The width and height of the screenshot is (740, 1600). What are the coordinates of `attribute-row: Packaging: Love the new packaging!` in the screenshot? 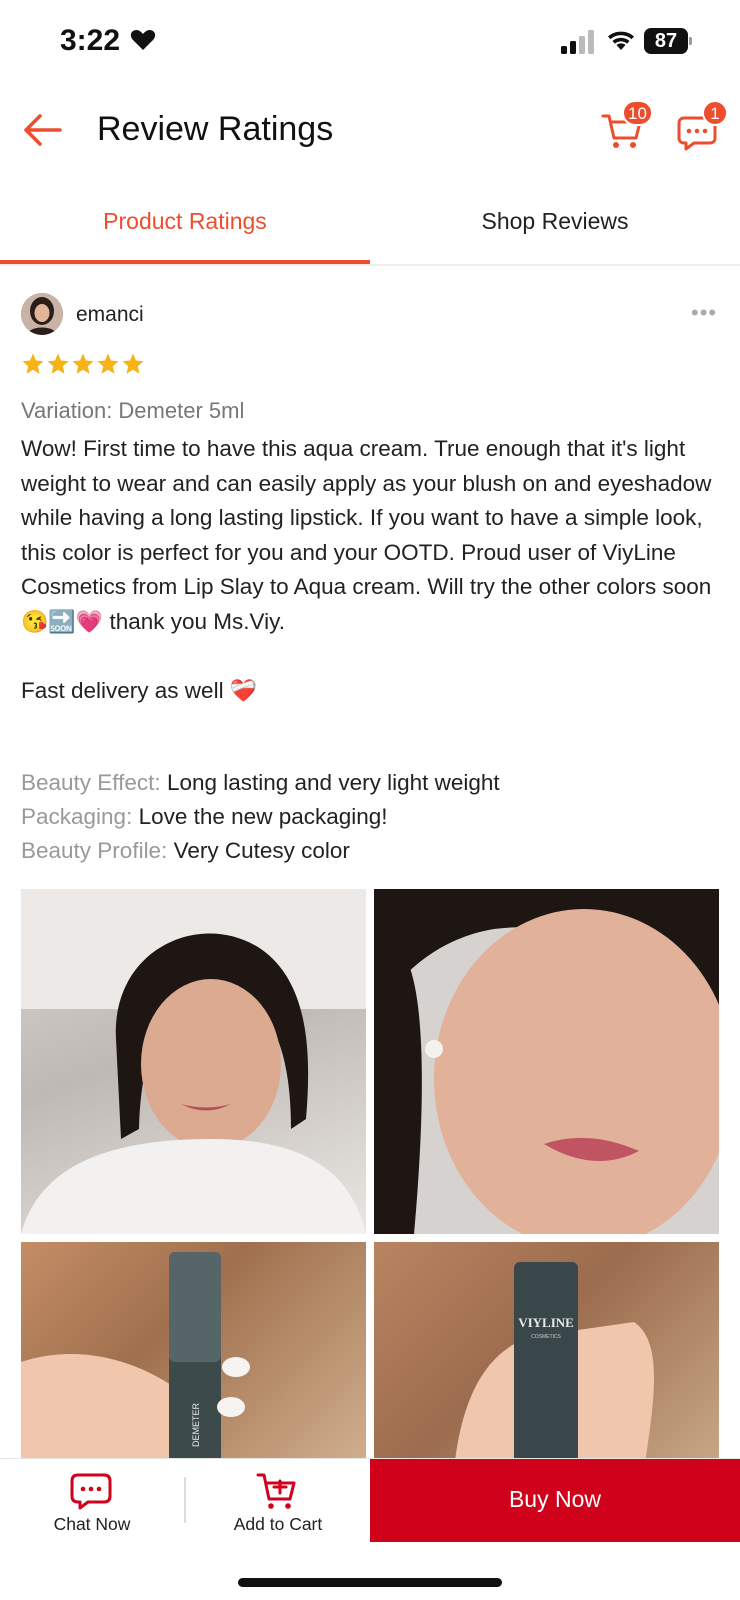 It's located at (204, 816).